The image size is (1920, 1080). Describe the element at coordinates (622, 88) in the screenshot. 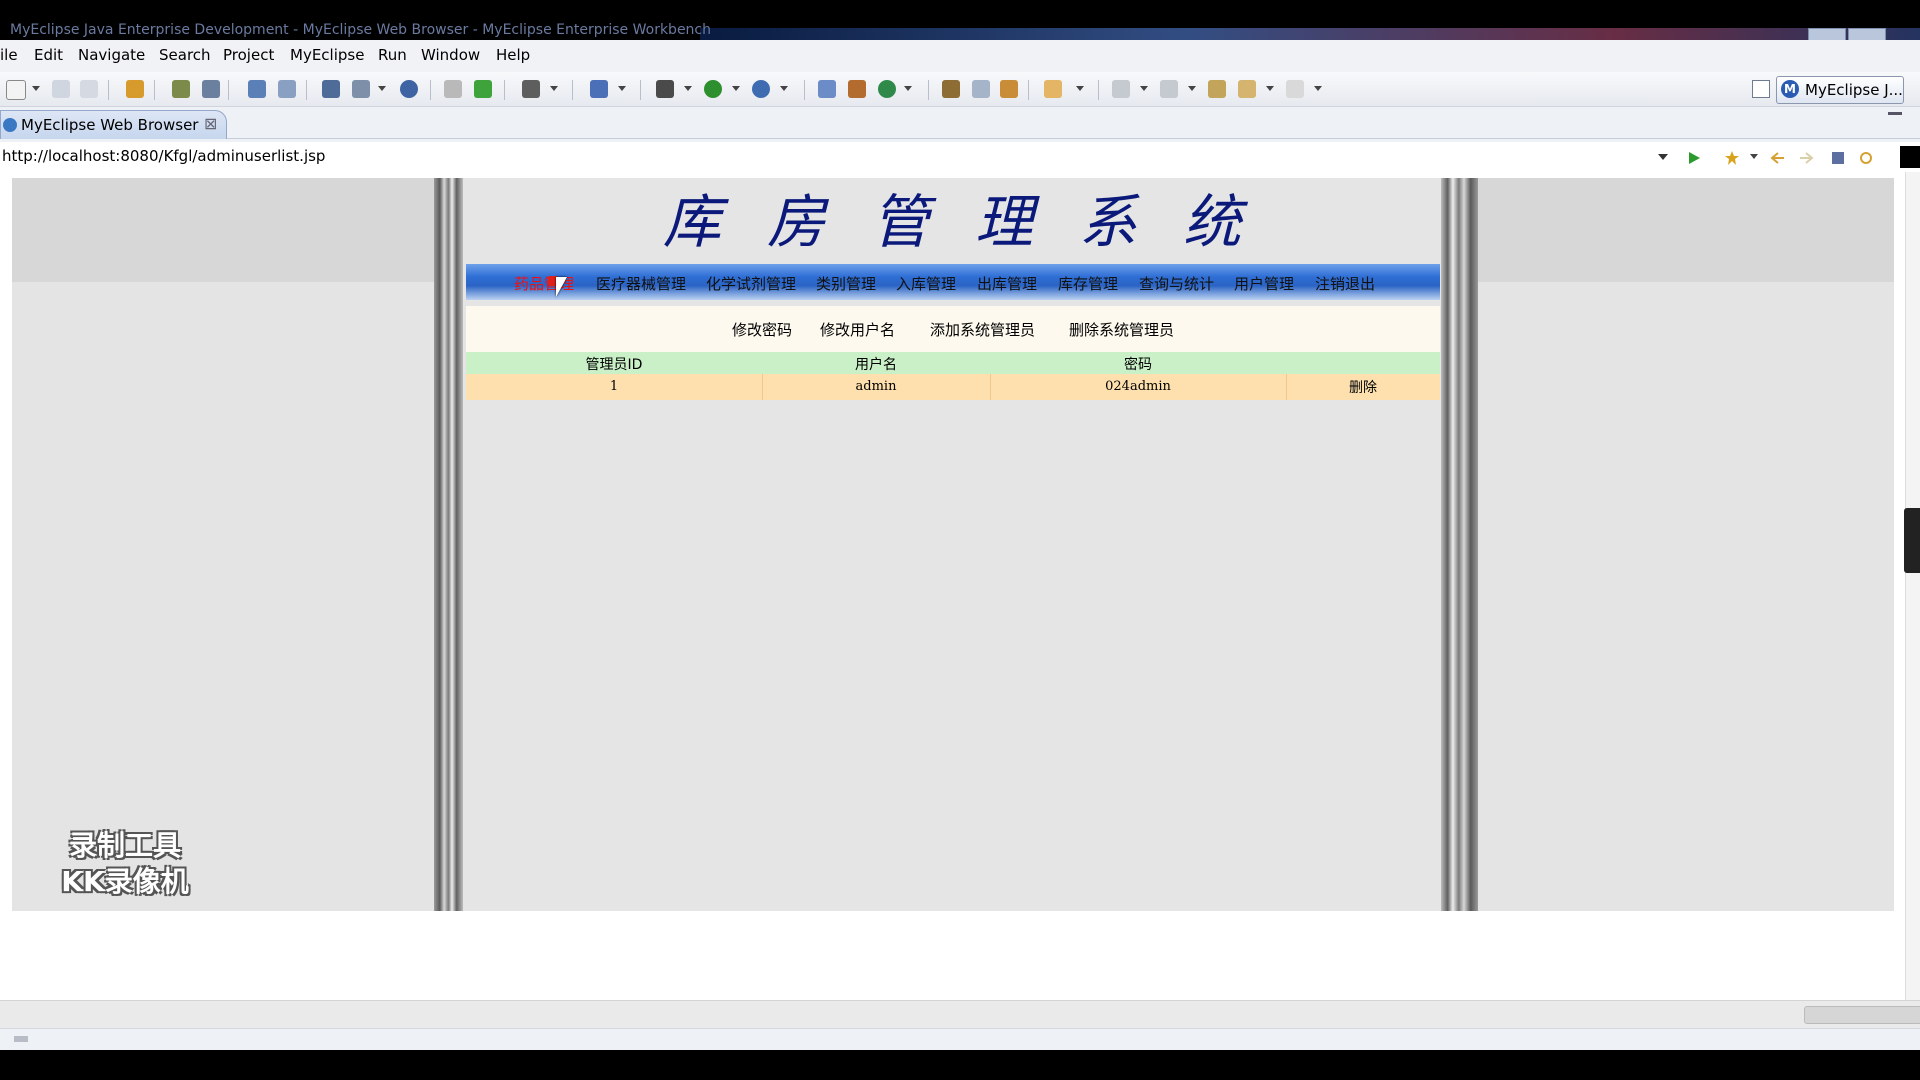

I see `new-server-dropdown-icon` at that location.